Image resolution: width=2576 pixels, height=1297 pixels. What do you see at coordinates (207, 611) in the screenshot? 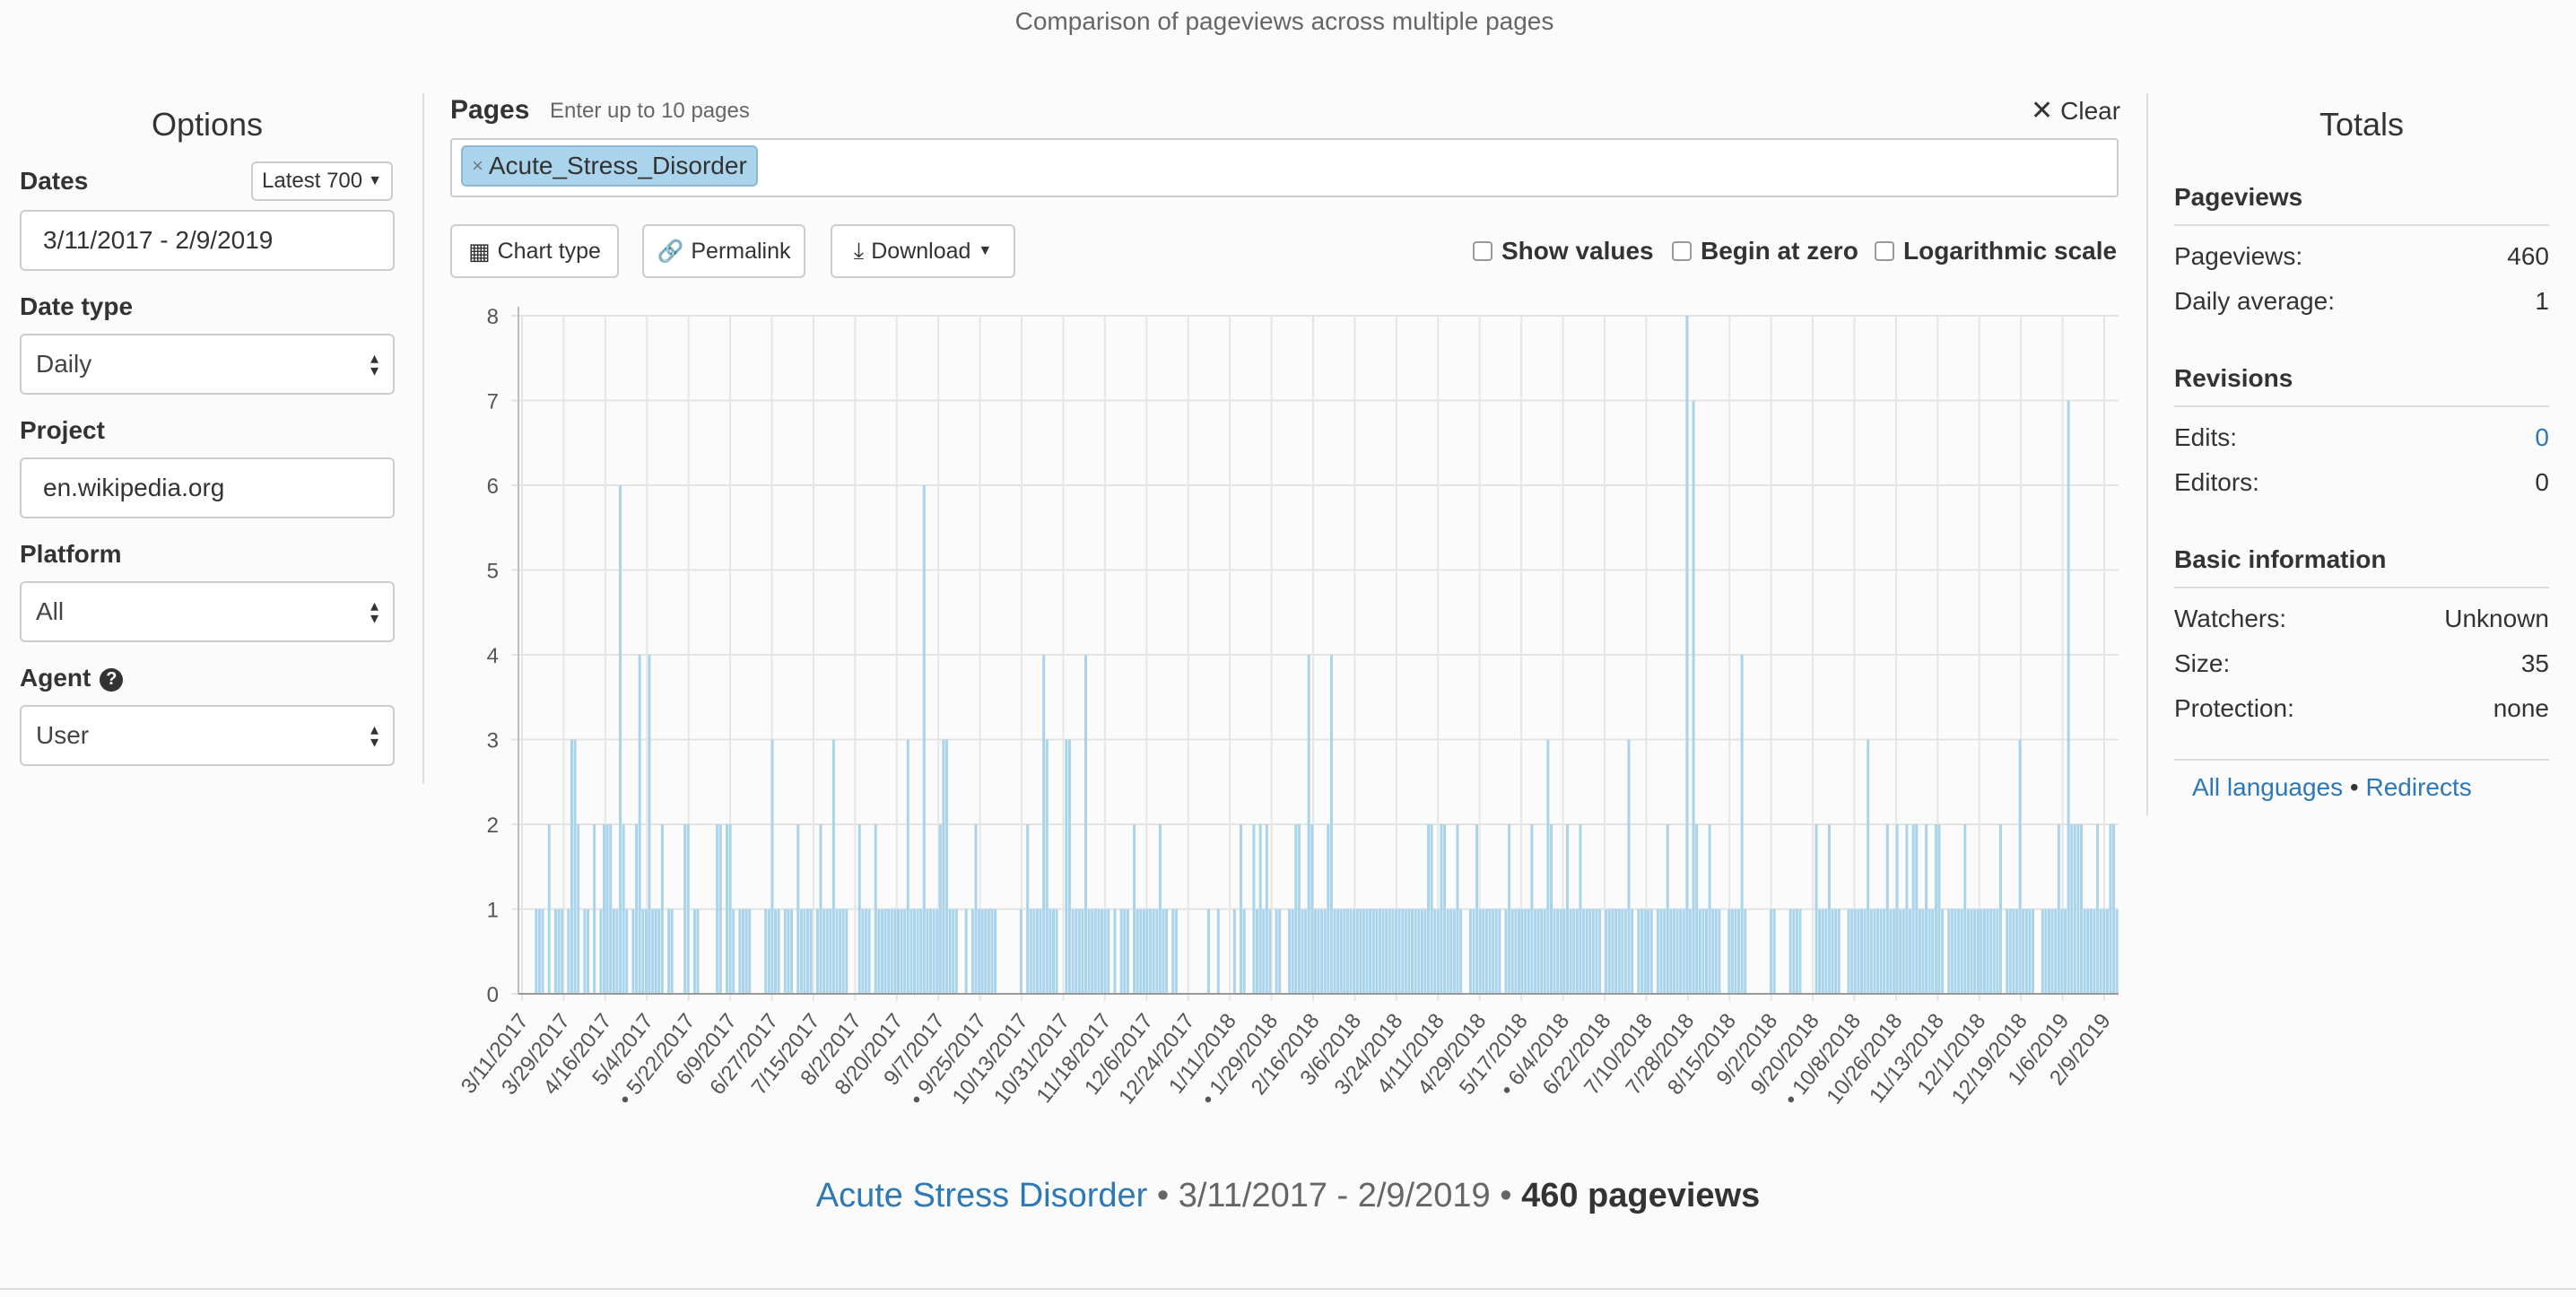
I see `platform-select: All ▴ ▾` at bounding box center [207, 611].